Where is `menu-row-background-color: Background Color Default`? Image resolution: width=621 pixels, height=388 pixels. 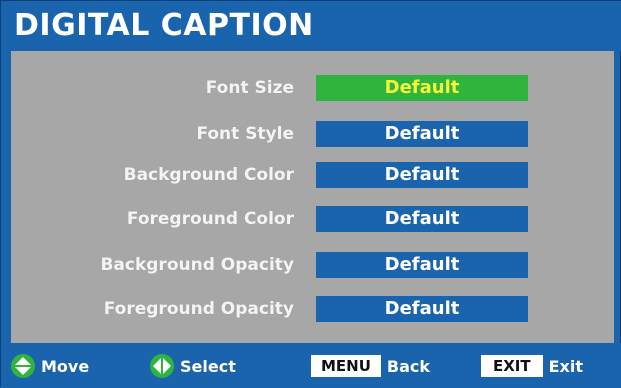
menu-row-background-color: Background Color Default is located at coordinates (312, 177).